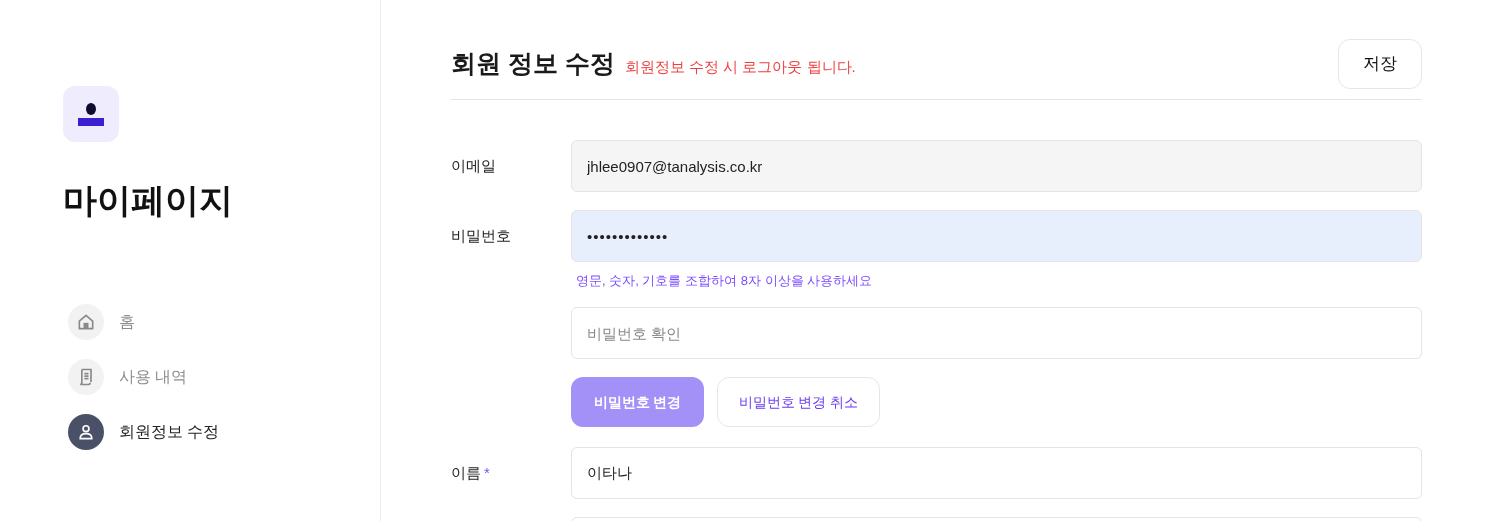 The height and width of the screenshot is (521, 1491). Describe the element at coordinates (148, 200) in the screenshot. I see `page-title: 마이페이지` at that location.